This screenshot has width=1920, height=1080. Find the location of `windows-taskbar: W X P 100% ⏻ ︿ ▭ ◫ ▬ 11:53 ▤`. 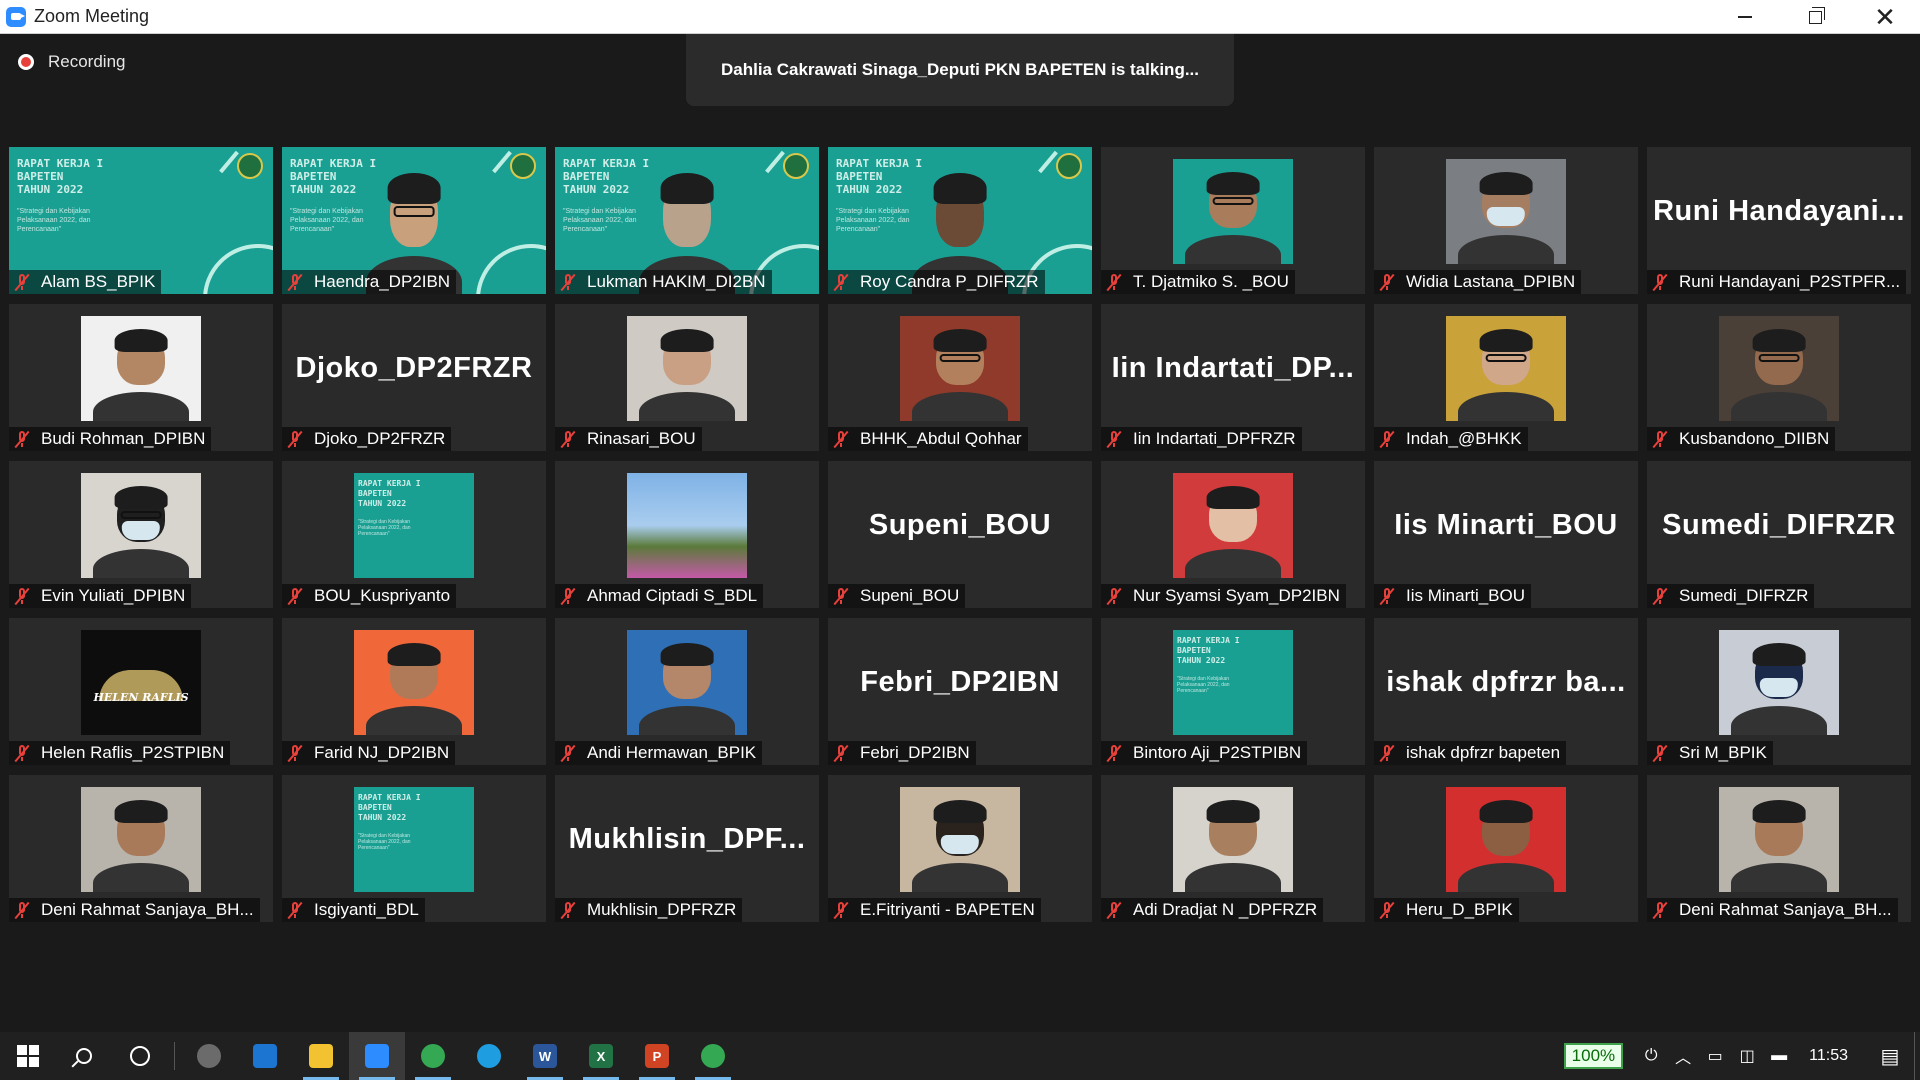

windows-taskbar: W X P 100% ⏻ ︿ ▭ ◫ ▬ 11:53 ▤ is located at coordinates (960, 1056).